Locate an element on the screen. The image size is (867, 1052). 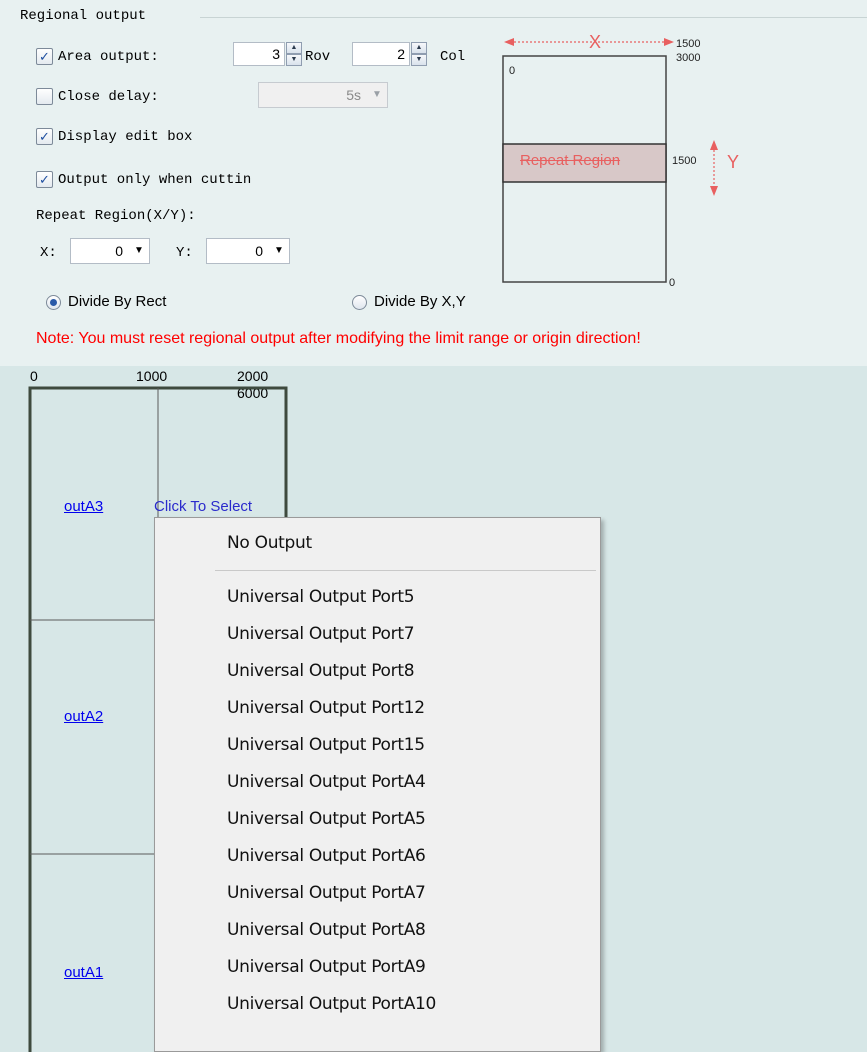
col-label: Col is located at coordinates (453, 57).